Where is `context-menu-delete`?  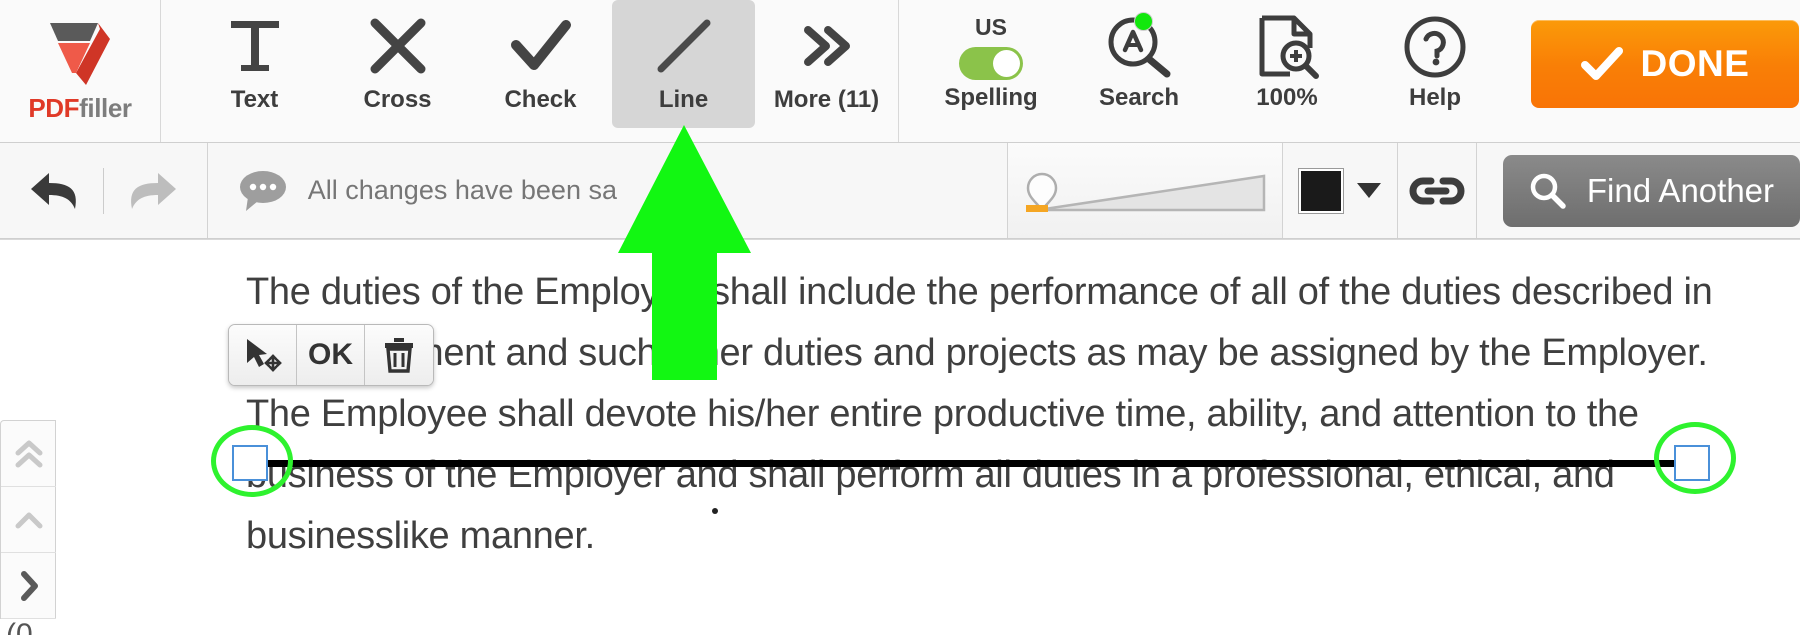 context-menu-delete is located at coordinates (399, 355).